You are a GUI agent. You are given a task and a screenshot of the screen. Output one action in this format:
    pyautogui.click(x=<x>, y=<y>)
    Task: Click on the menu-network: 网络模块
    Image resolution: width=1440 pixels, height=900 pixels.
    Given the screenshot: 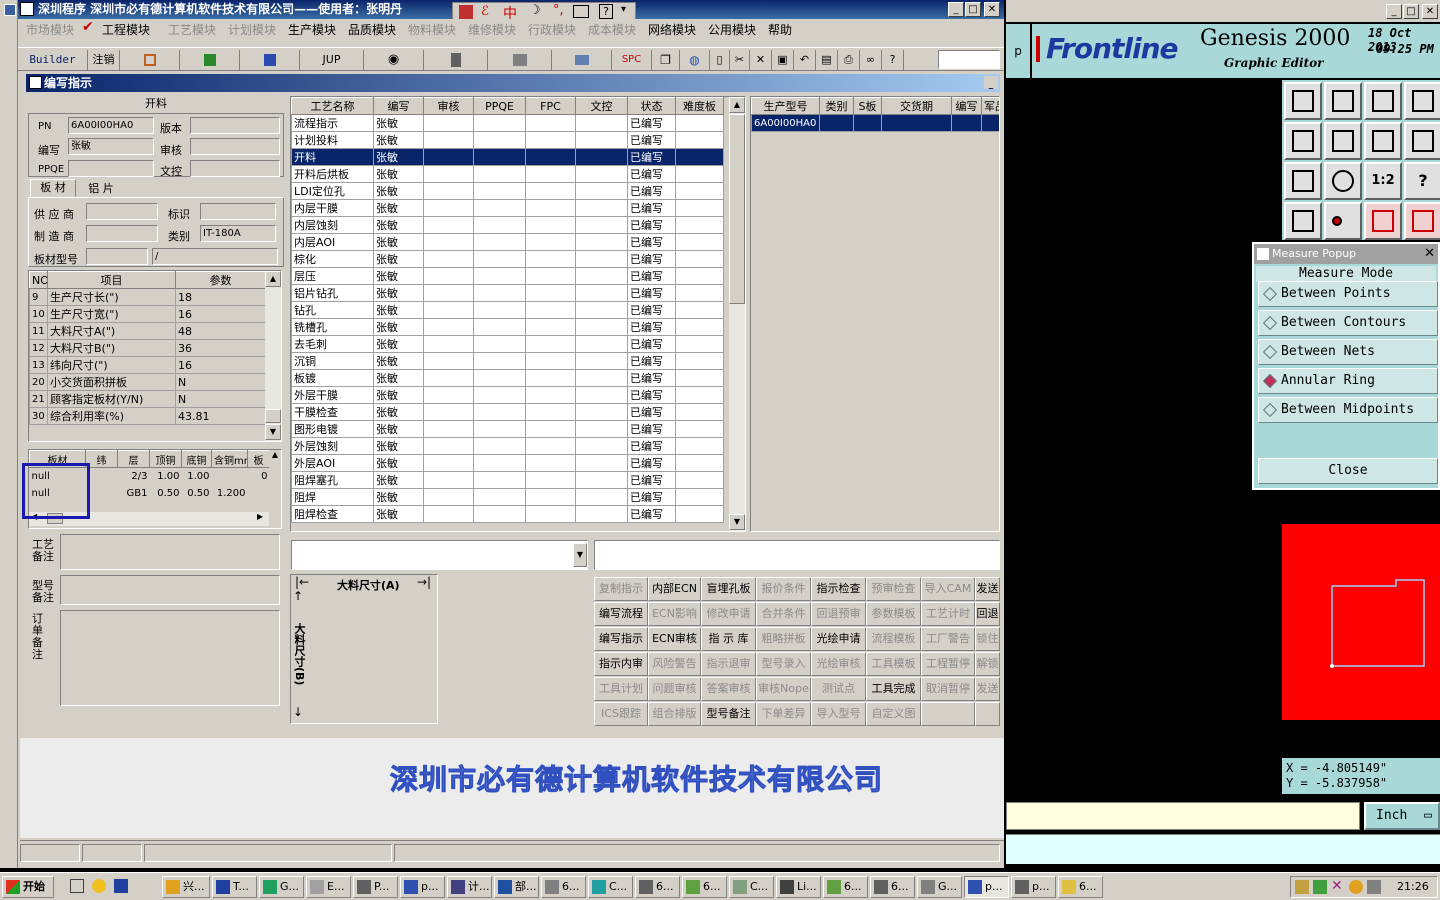 What is the action you would take?
    pyautogui.click(x=672, y=29)
    